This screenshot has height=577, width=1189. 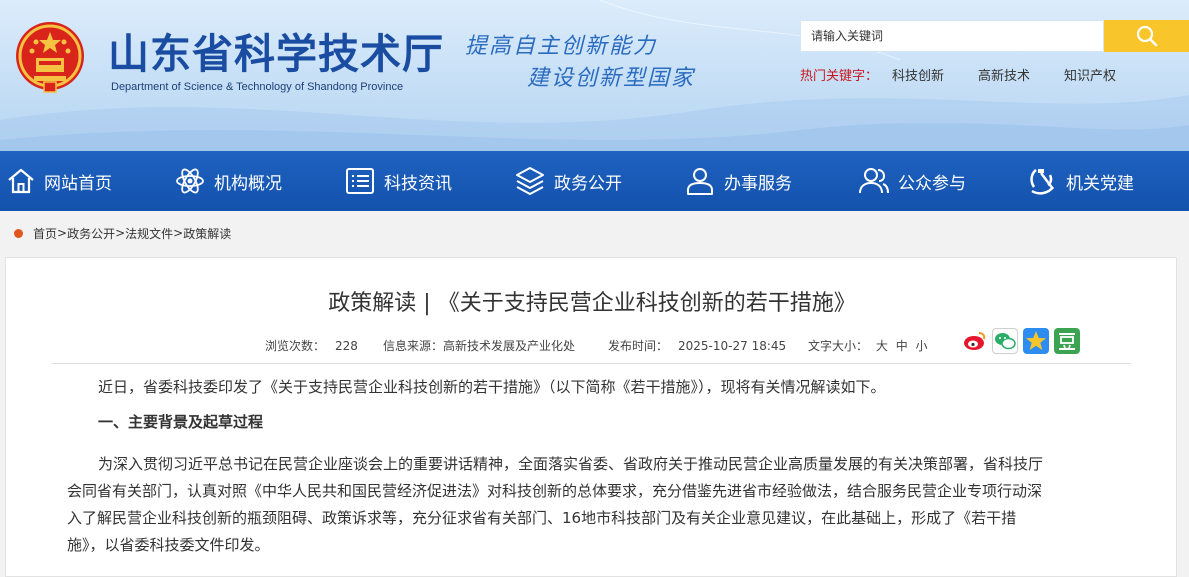 What do you see at coordinates (874, 181) in the screenshot?
I see `users-icon` at bounding box center [874, 181].